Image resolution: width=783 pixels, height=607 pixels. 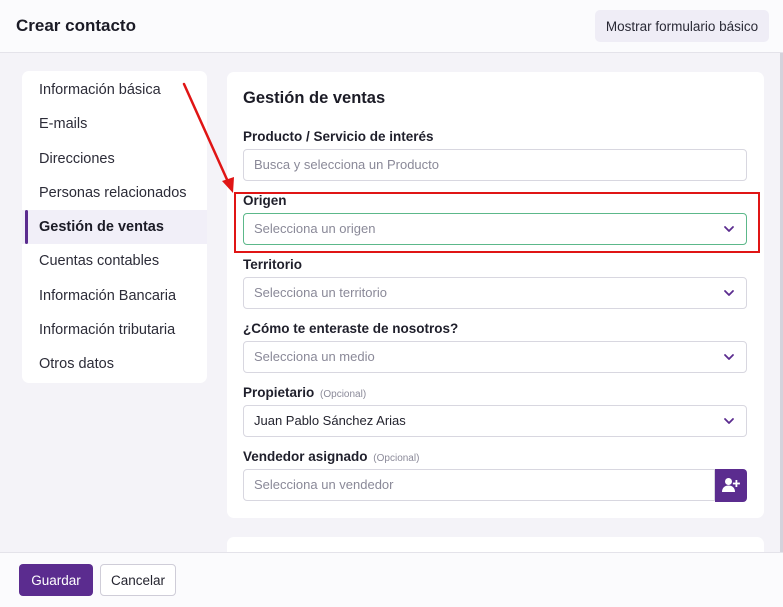 I want to click on sidebar-item-emails: E-mails, so click(x=114, y=124).